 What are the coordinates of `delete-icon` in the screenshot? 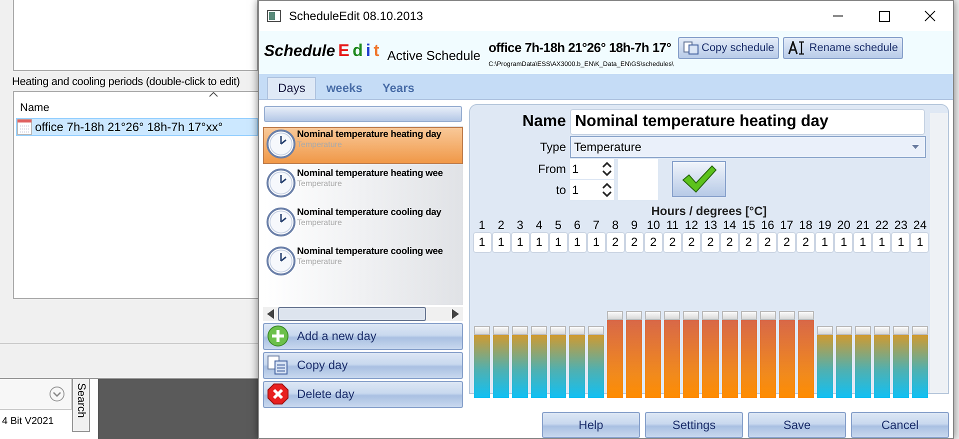 It's located at (278, 394).